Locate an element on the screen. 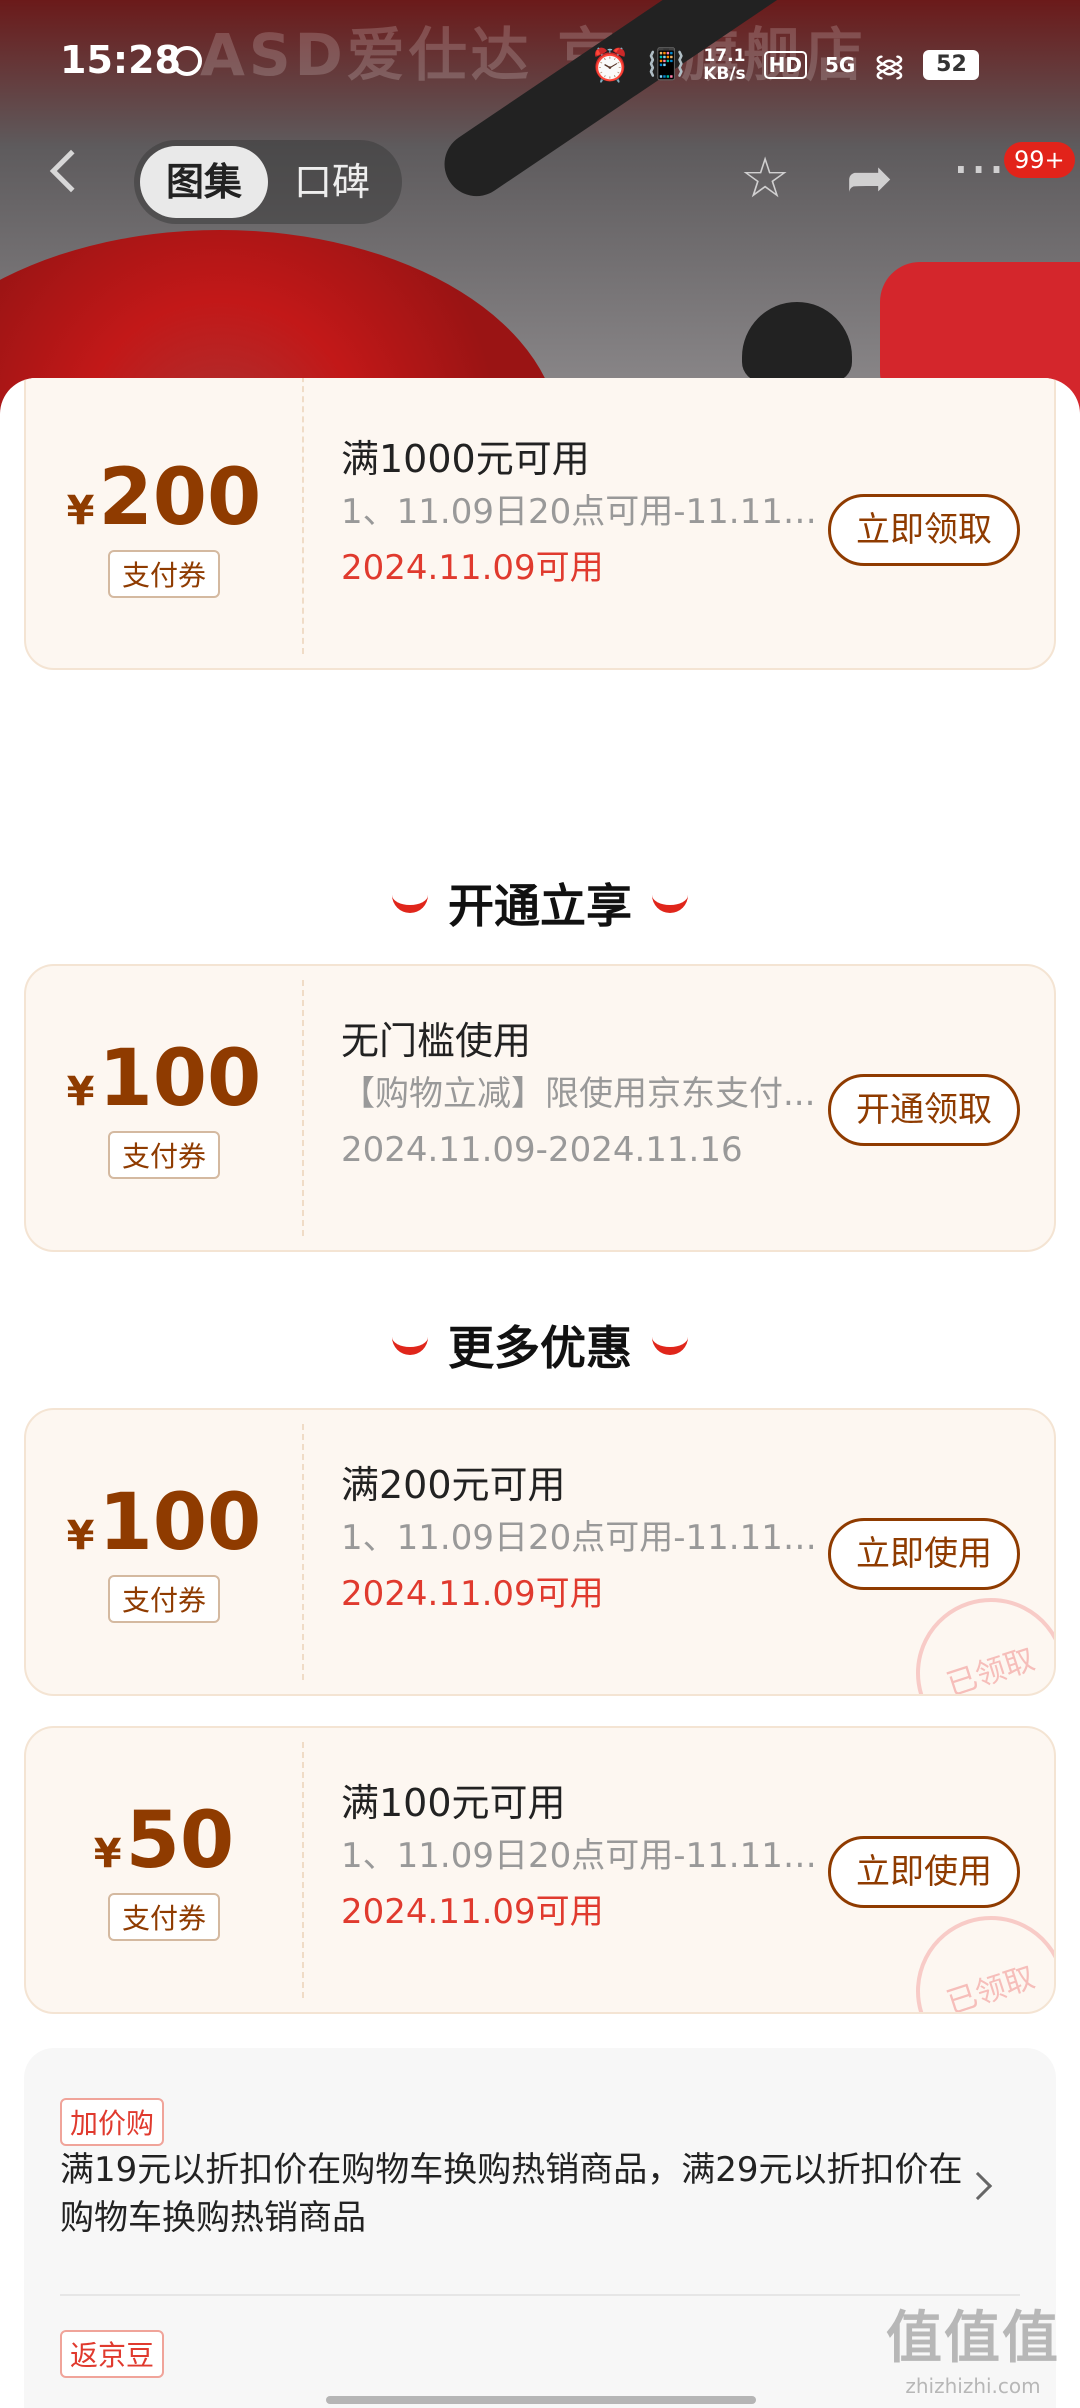  message-count-badge: 99+ is located at coordinates (1039, 160).